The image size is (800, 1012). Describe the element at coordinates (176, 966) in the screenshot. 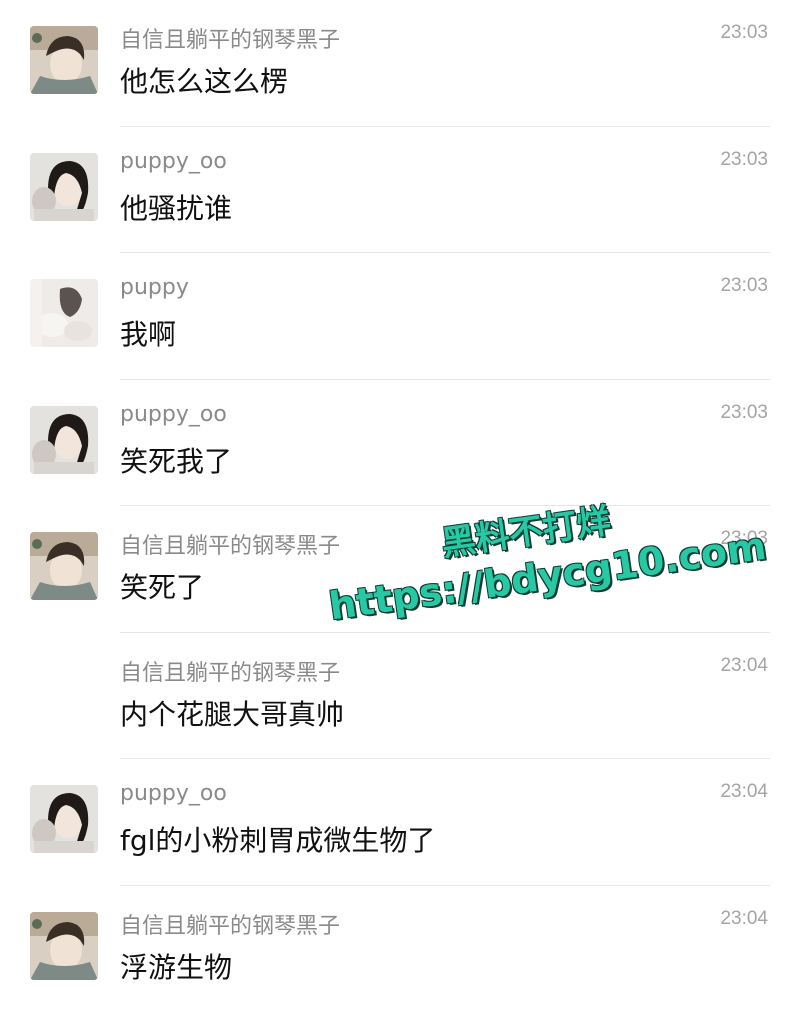

I see `message-text: 浮游生物` at that location.